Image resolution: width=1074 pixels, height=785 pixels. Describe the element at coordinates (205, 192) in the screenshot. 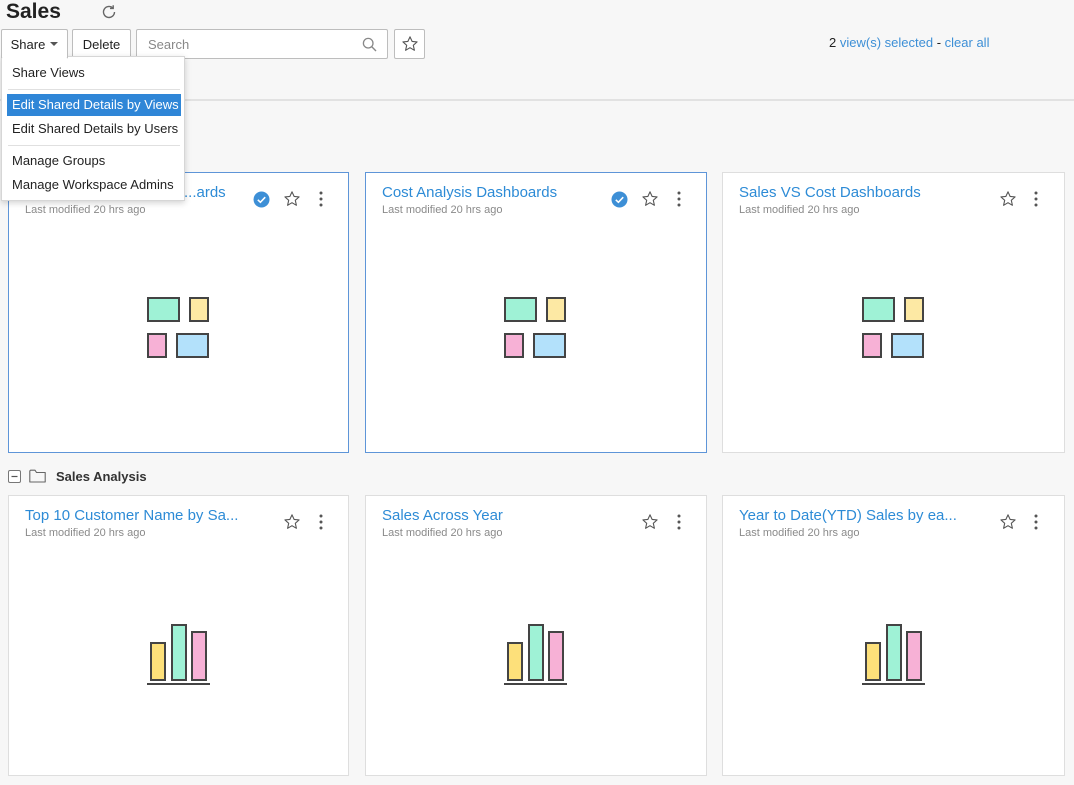

I see `card-title: ...ards` at that location.